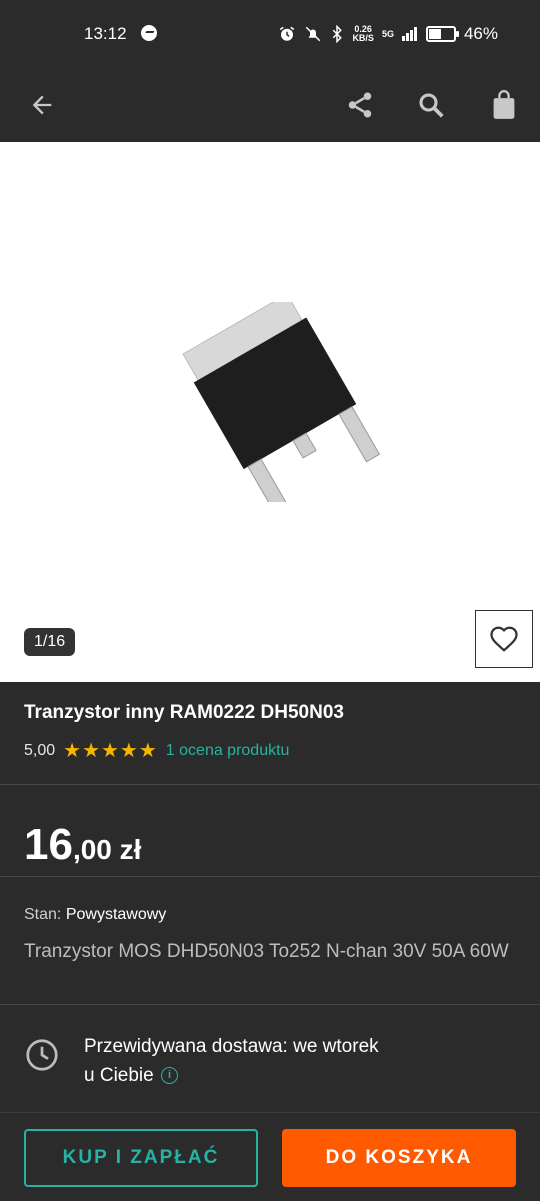 The width and height of the screenshot is (540, 1201). Describe the element at coordinates (110, 751) in the screenshot. I see `rating-stars: ★★★★★` at that location.